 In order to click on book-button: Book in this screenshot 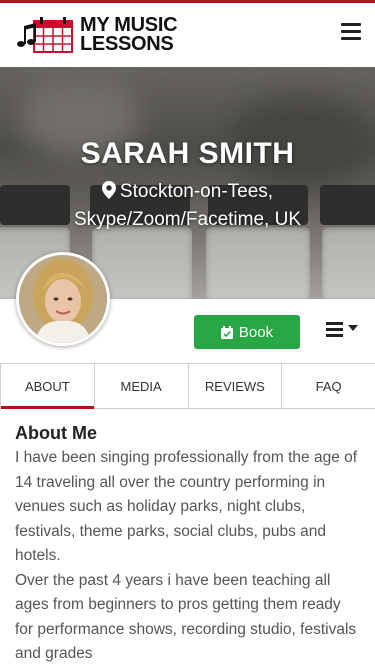, I will do `click(247, 332)`.